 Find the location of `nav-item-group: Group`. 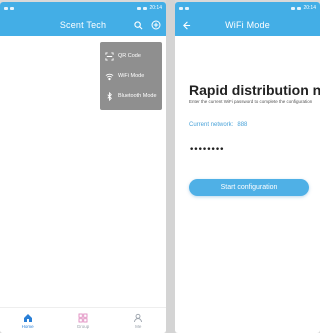

nav-item-group: Group is located at coordinates (83, 321).